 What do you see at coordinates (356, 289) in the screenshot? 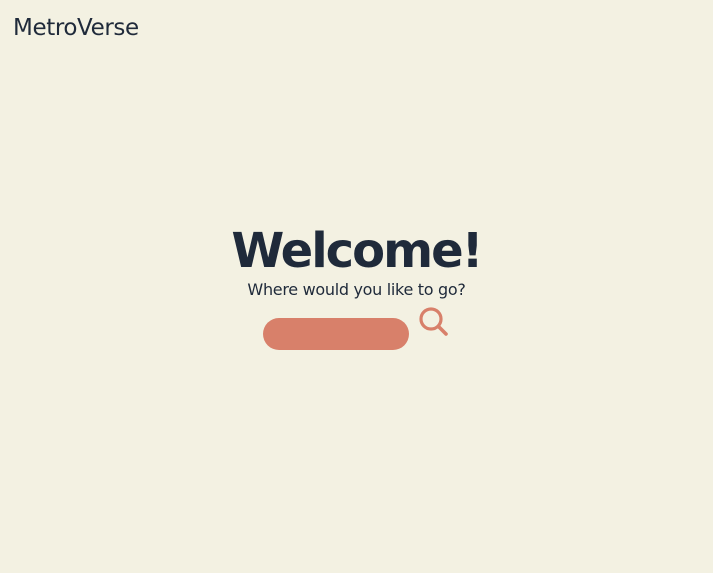
I see `welcome-subtitle: Where would you like to go?` at bounding box center [356, 289].